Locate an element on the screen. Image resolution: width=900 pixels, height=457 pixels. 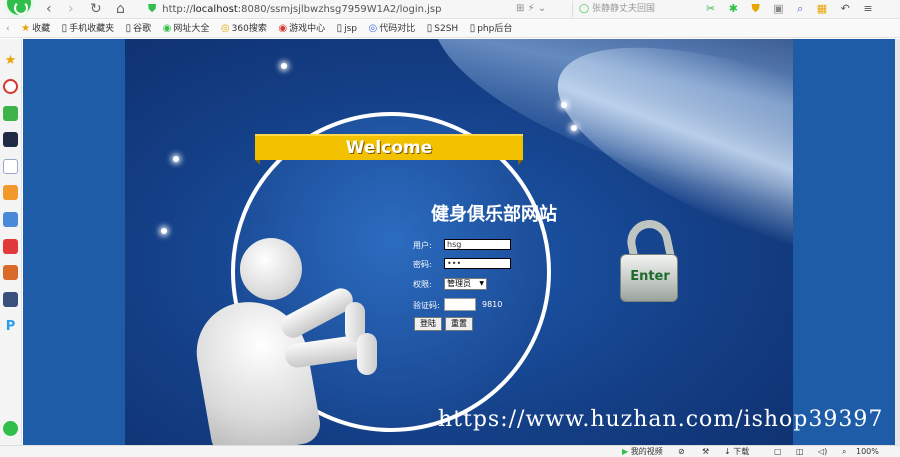
bookmarks-toggle-icon: ‹ is located at coordinates (8, 28).